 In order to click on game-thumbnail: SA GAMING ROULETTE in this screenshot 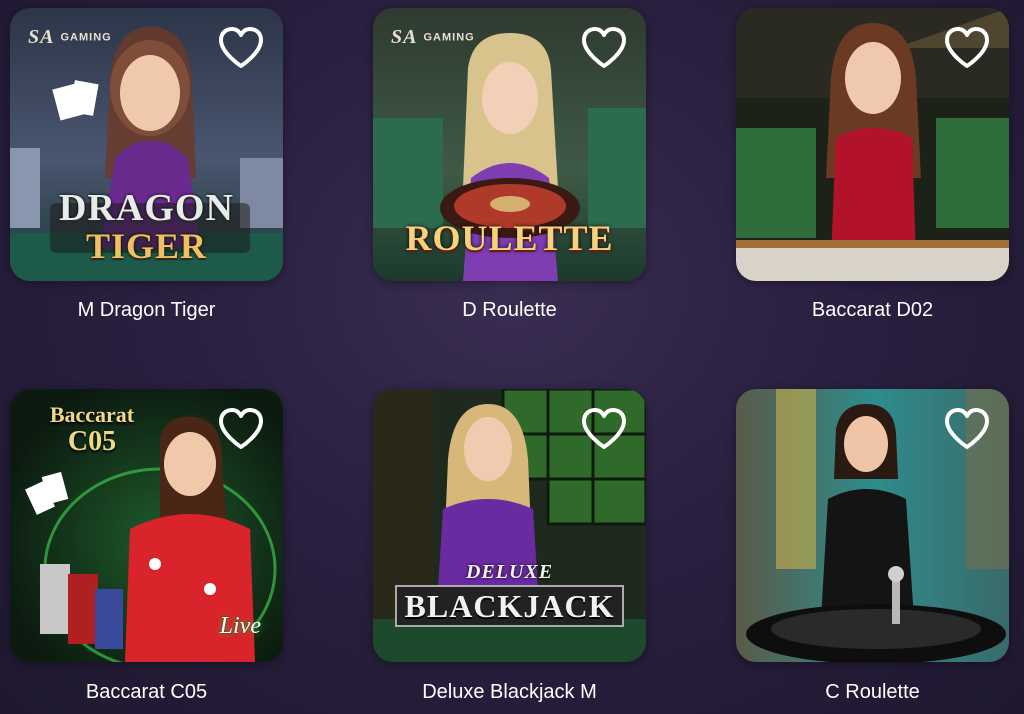, I will do `click(509, 144)`.